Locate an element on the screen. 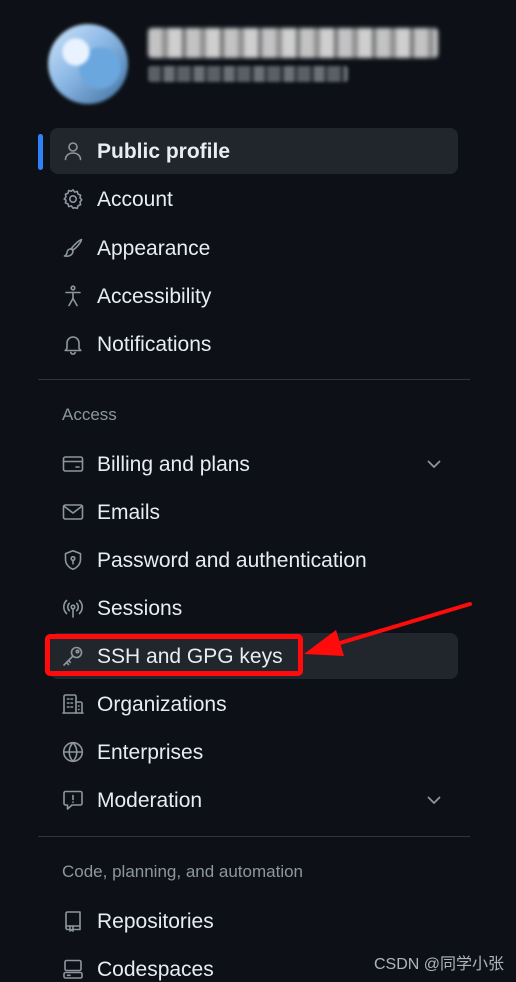 Image resolution: width=516 pixels, height=982 pixels. menu-item-public-profile: Public profile is located at coordinates (254, 151).